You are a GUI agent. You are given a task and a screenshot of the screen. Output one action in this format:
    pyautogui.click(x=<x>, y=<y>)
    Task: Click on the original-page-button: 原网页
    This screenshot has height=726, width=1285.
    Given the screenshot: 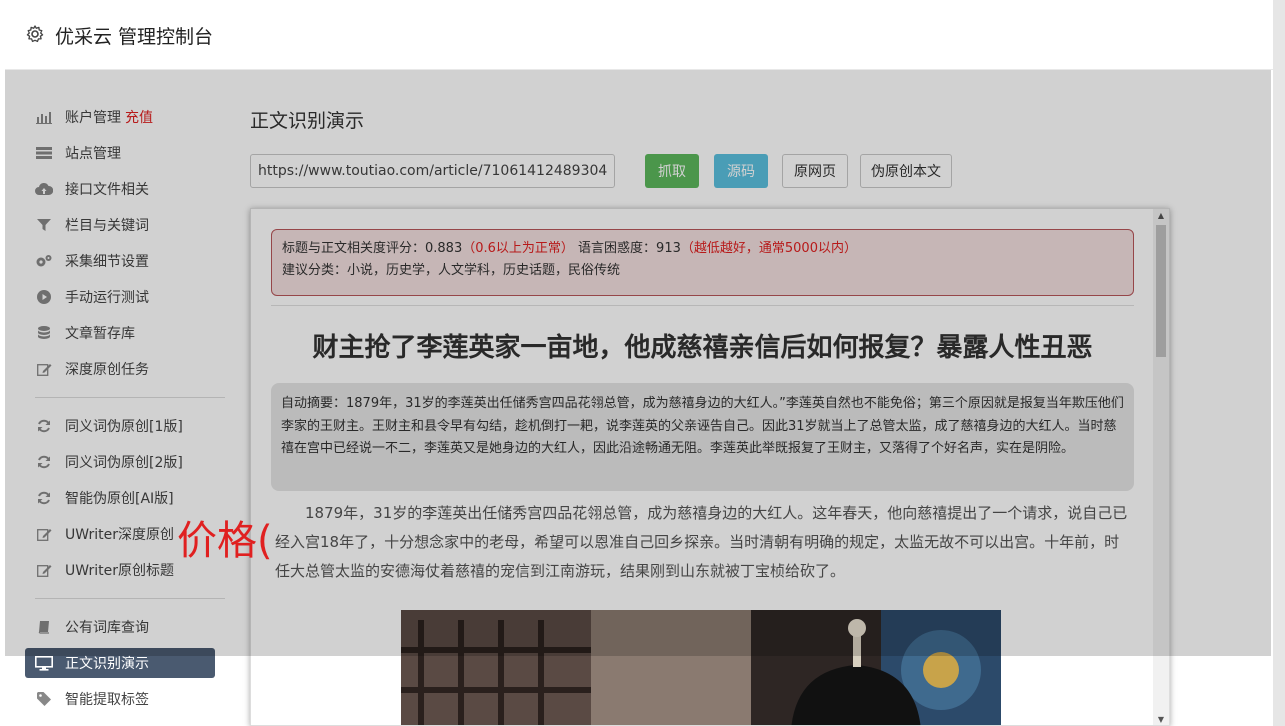 What is the action you would take?
    pyautogui.click(x=815, y=171)
    